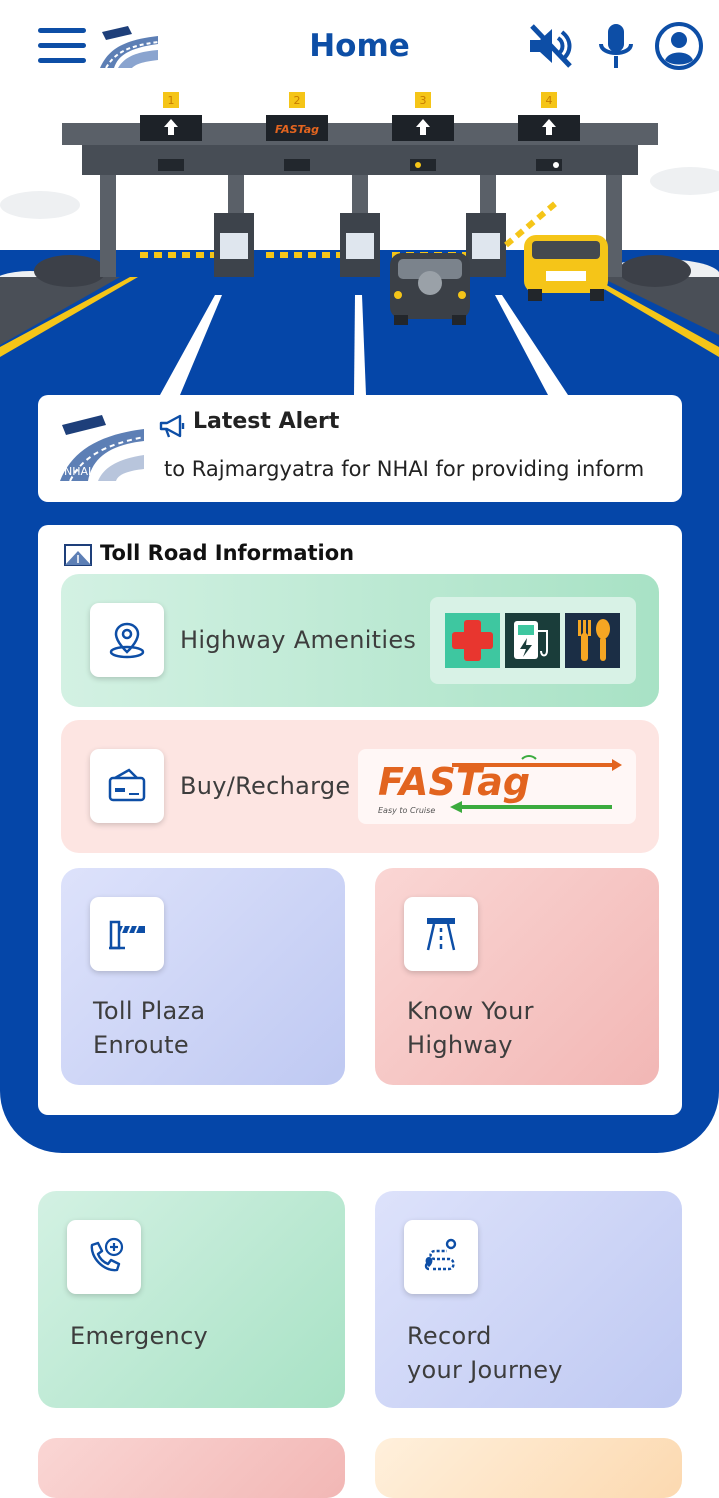  I want to click on buy-icon-box, so click(127, 786).